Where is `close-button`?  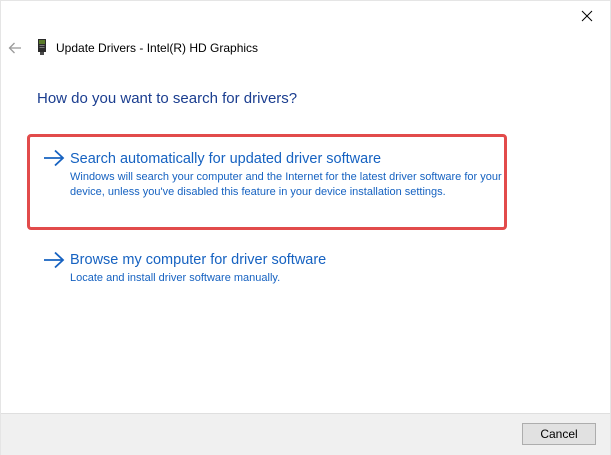 close-button is located at coordinates (587, 16).